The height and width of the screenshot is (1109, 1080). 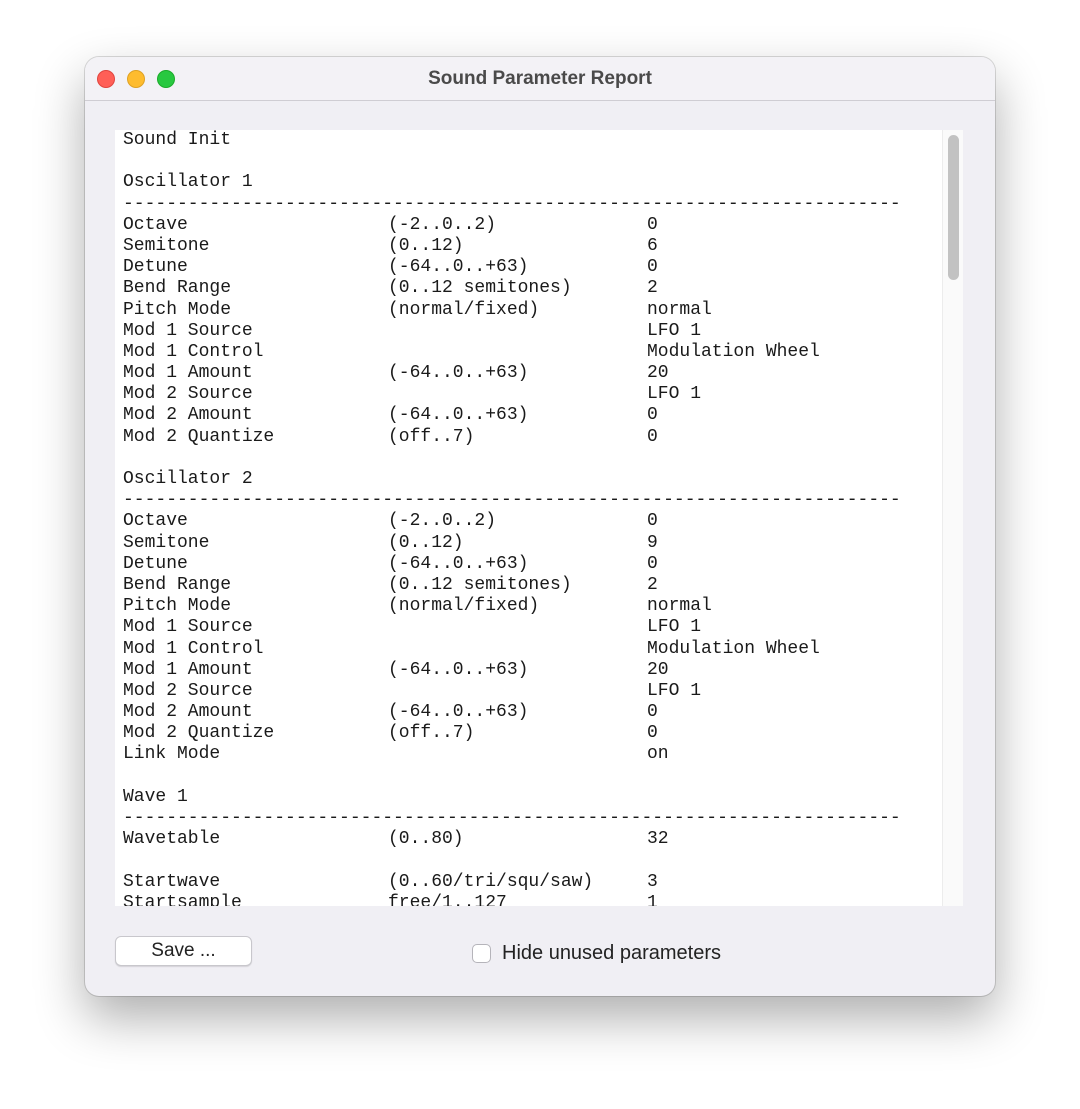 I want to click on report-header-line: Wave 1, so click(x=155, y=796).